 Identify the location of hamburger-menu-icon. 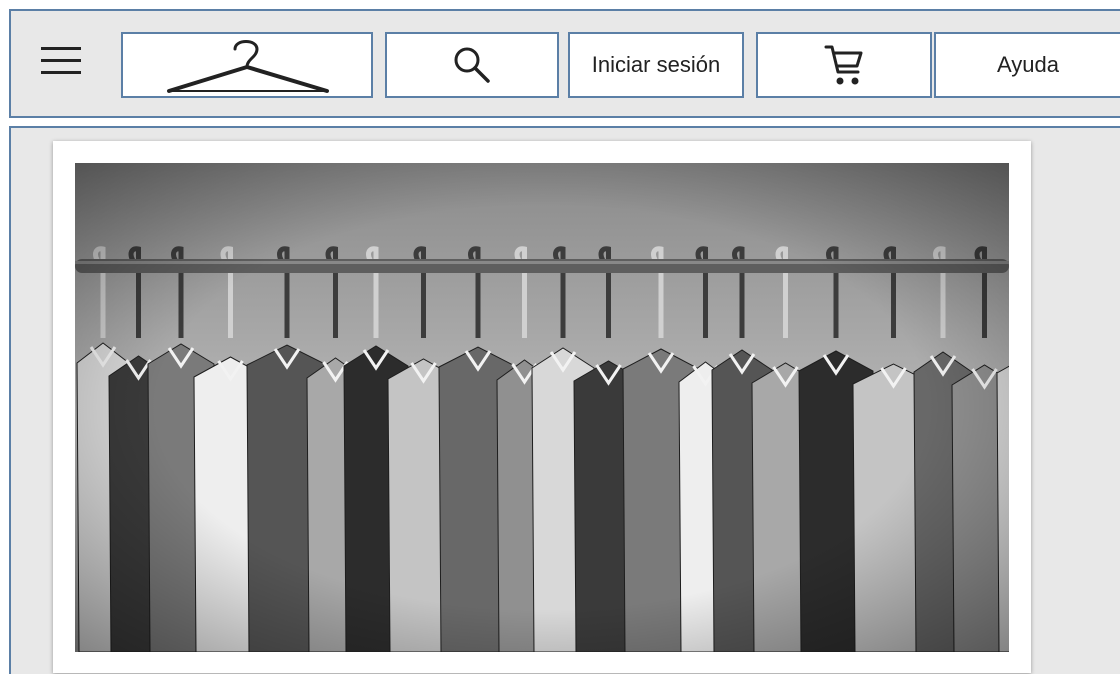
(61, 61).